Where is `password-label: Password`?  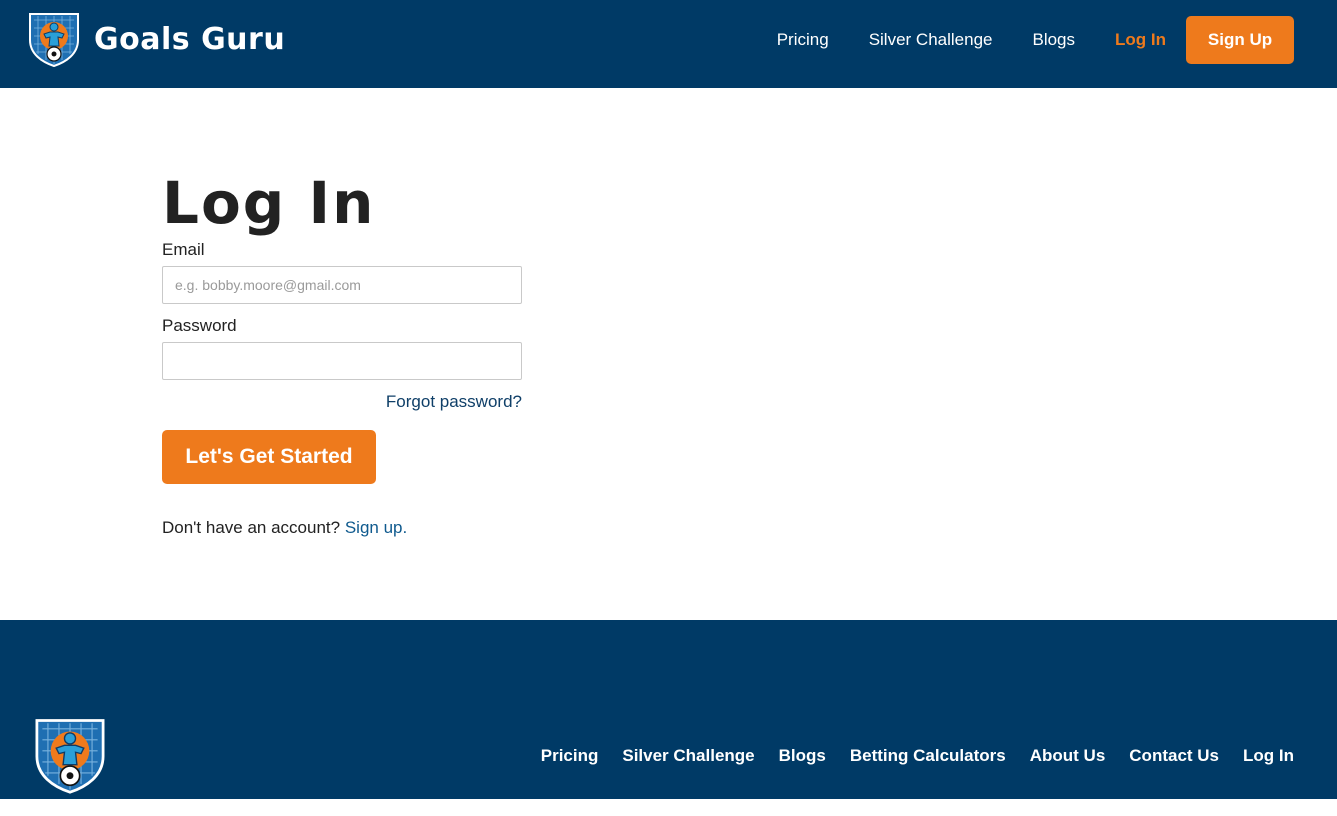 password-label: Password is located at coordinates (199, 325).